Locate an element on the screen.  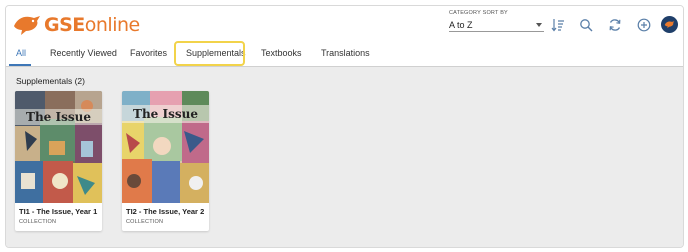
sort-order-icon is located at coordinates (557, 25).